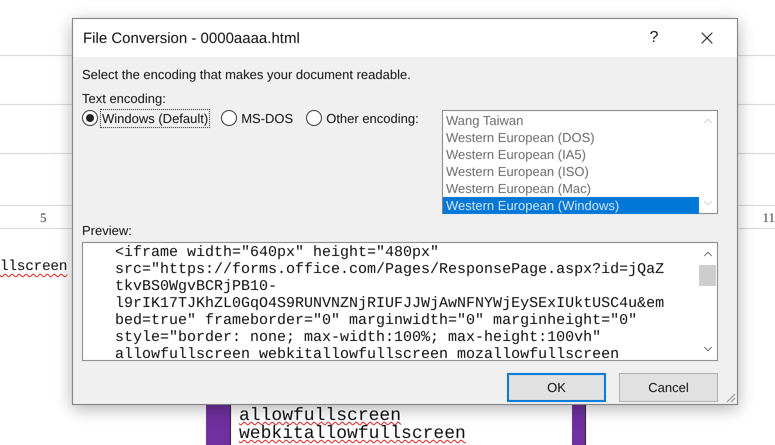  What do you see at coordinates (556, 387) in the screenshot?
I see `dialog-button: OK` at bounding box center [556, 387].